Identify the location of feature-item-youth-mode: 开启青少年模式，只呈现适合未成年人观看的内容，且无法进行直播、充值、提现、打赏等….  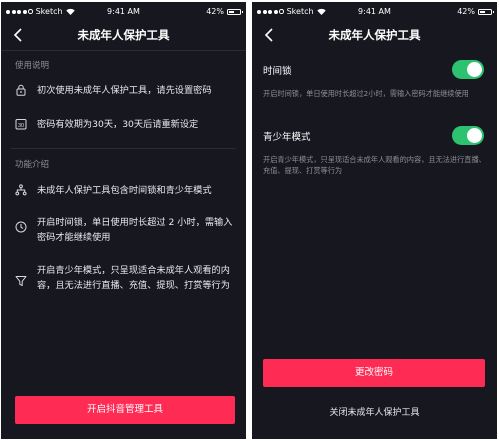
(125, 278).